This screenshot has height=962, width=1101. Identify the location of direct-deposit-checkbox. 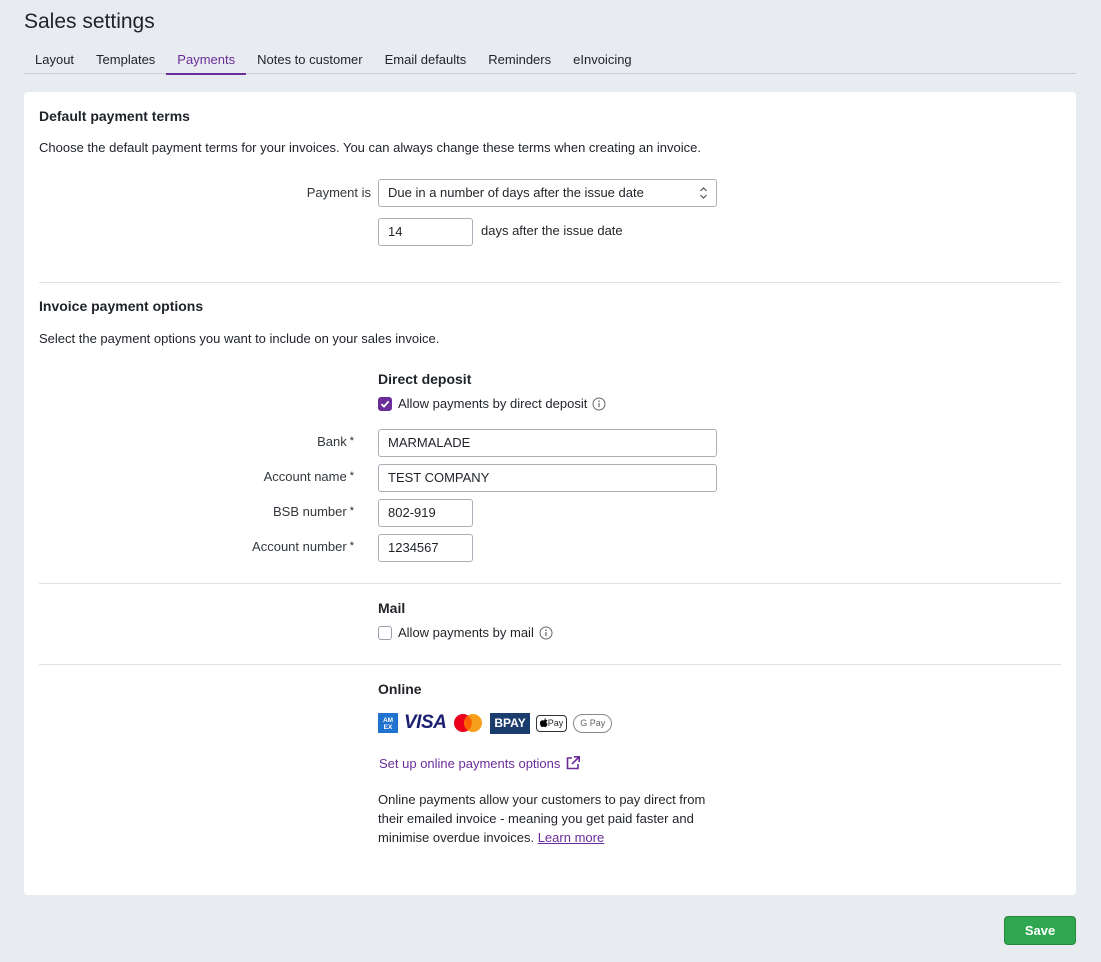
(385, 403).